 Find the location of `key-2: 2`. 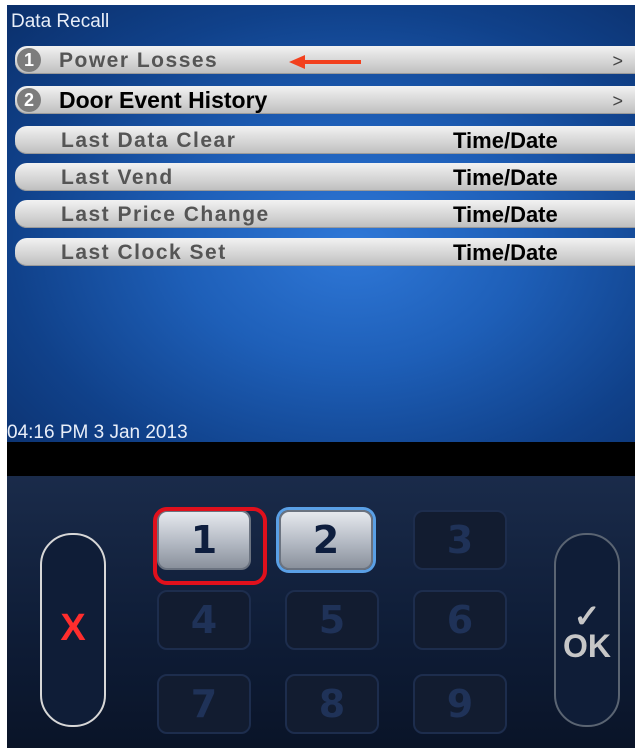

key-2: 2 is located at coordinates (326, 540).